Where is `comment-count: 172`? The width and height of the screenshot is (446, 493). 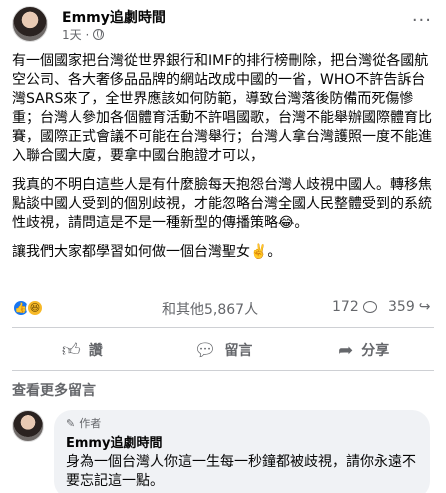 comment-count: 172 is located at coordinates (354, 307).